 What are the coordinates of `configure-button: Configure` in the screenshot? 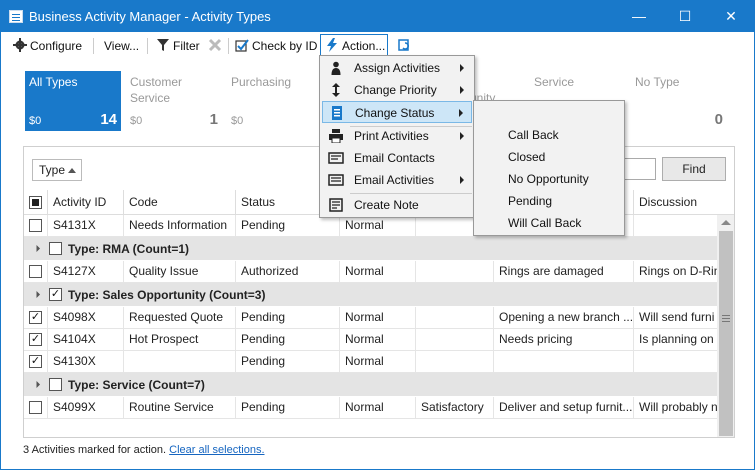 It's located at (47, 46).